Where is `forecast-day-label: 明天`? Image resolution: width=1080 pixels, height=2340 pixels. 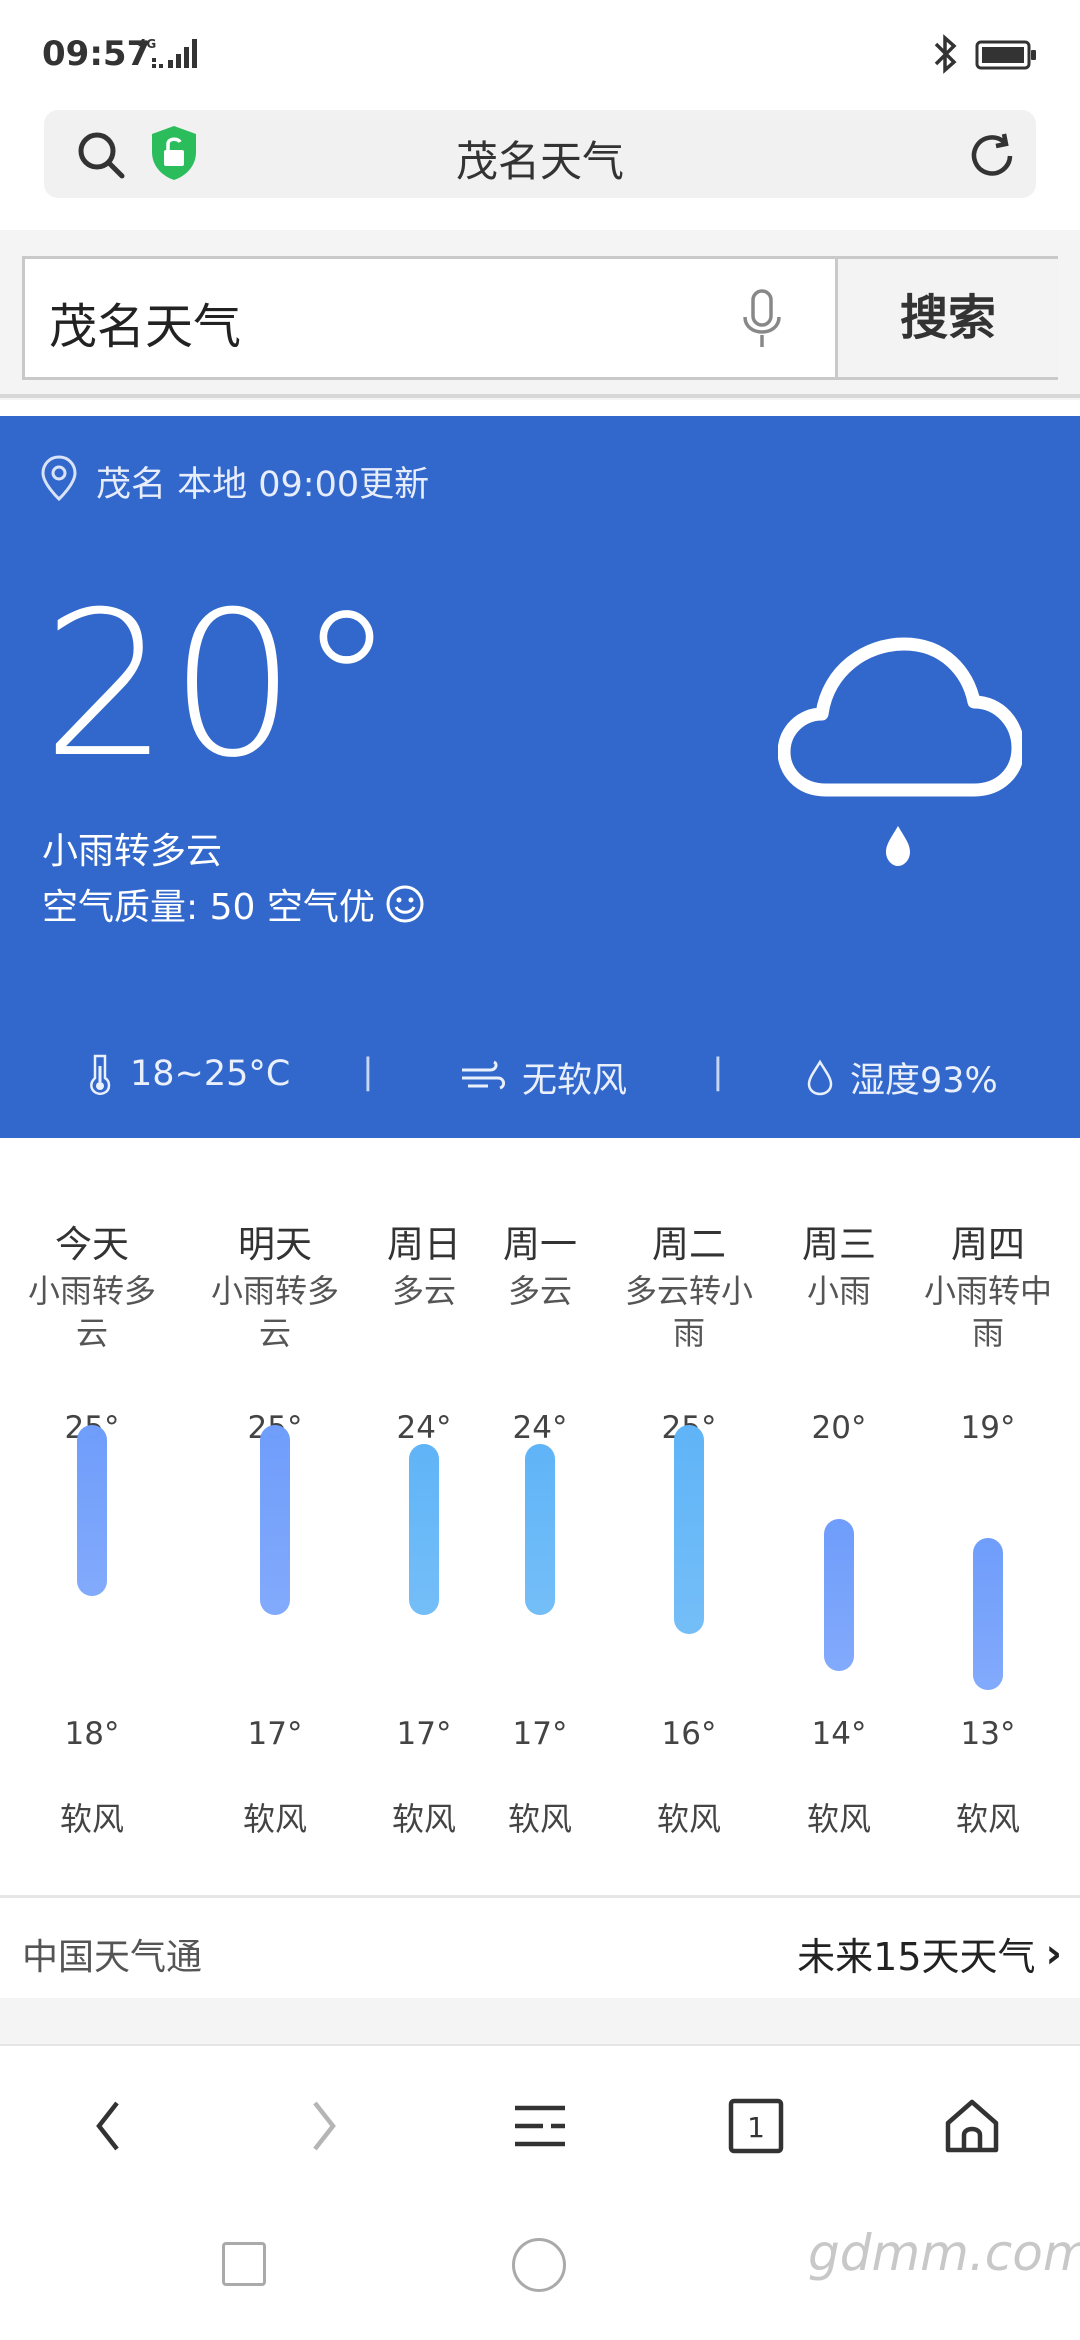
forecast-day-label: 明天 is located at coordinates (275, 1244).